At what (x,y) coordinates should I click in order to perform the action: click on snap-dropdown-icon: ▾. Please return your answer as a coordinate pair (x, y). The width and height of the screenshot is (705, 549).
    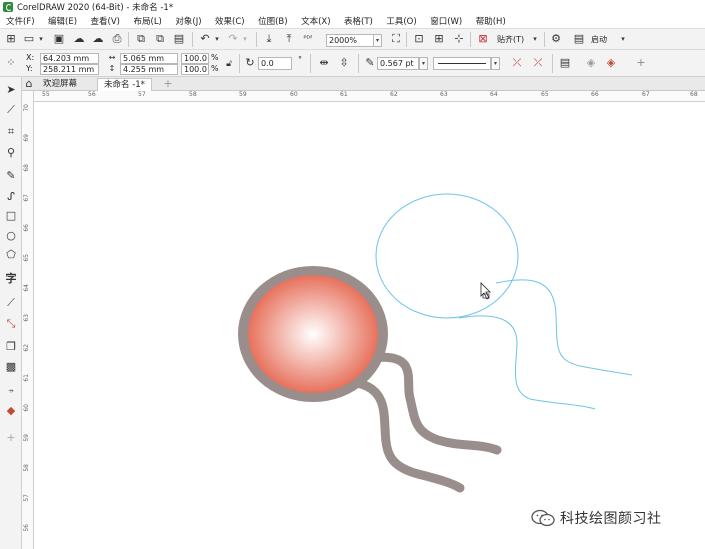
    Looking at the image, I should click on (535, 39).